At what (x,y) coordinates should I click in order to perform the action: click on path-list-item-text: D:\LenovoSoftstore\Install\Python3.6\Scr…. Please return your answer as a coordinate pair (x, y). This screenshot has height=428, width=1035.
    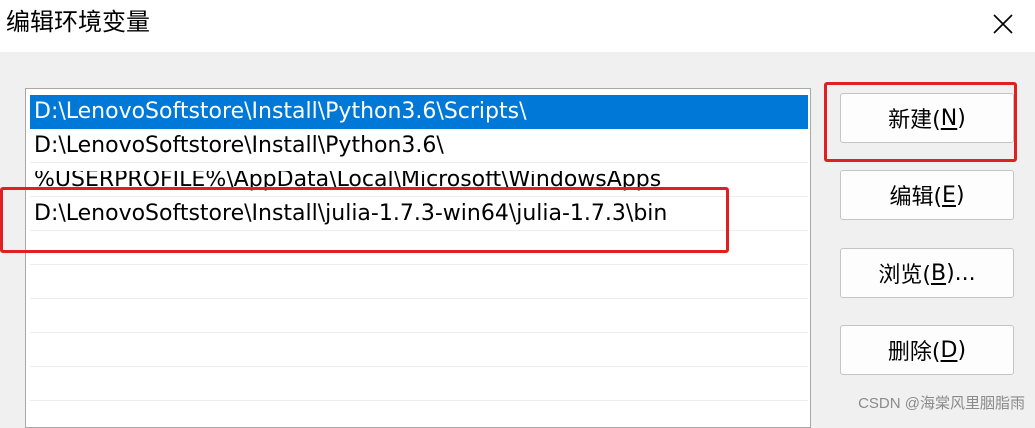
    Looking at the image, I should click on (280, 111).